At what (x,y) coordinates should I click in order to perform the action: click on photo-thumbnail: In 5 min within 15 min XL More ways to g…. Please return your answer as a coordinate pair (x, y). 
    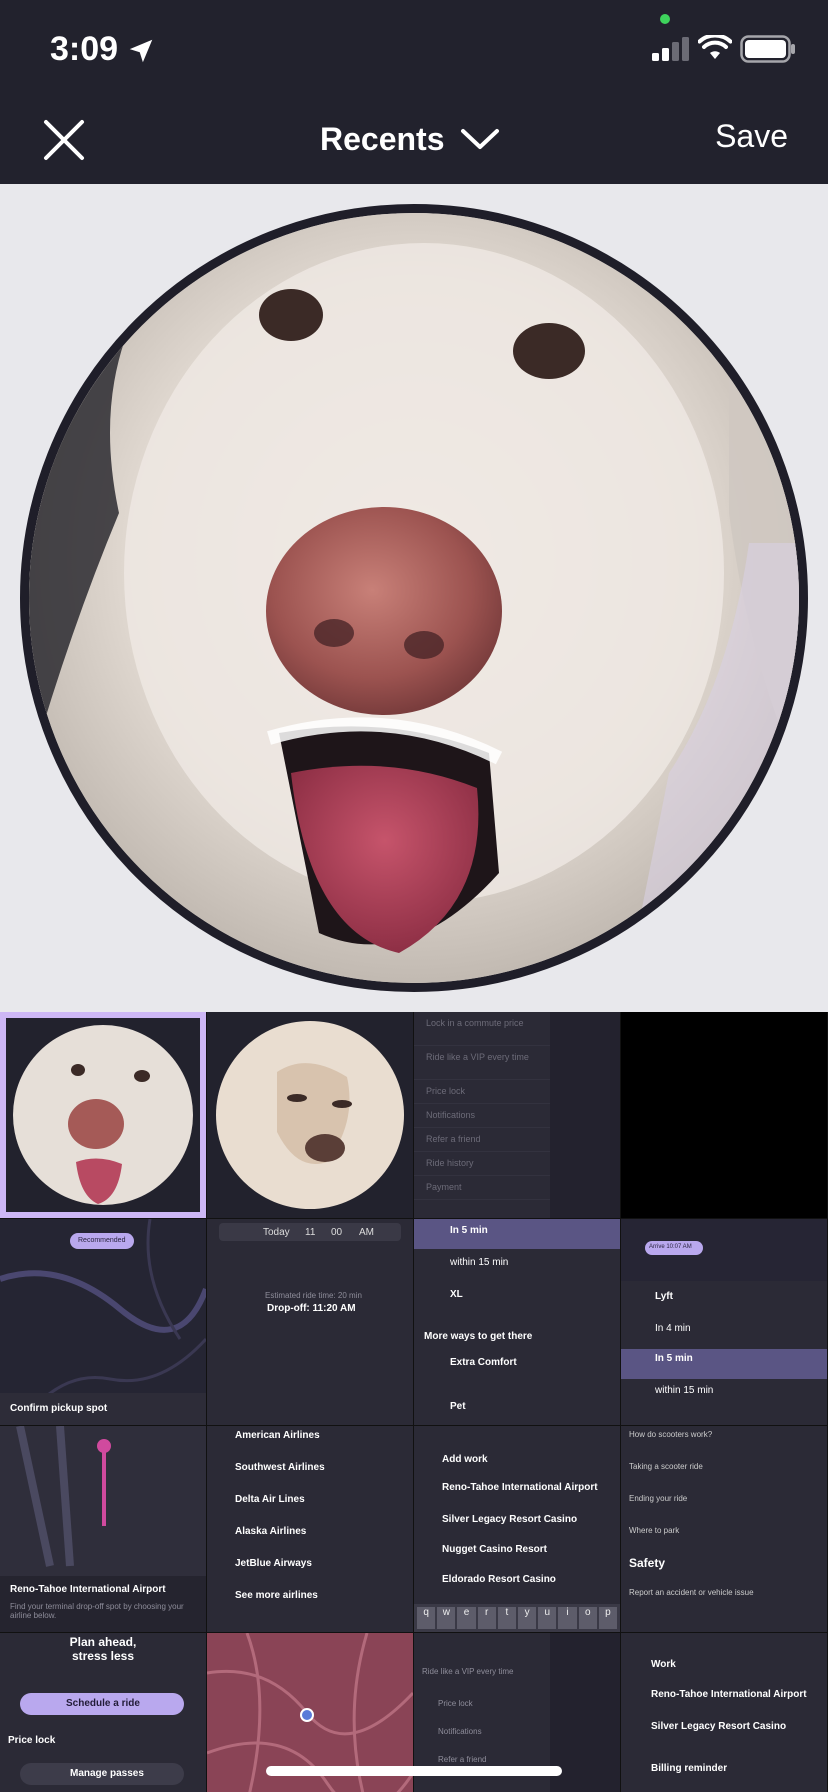
    Looking at the image, I should click on (517, 1322).